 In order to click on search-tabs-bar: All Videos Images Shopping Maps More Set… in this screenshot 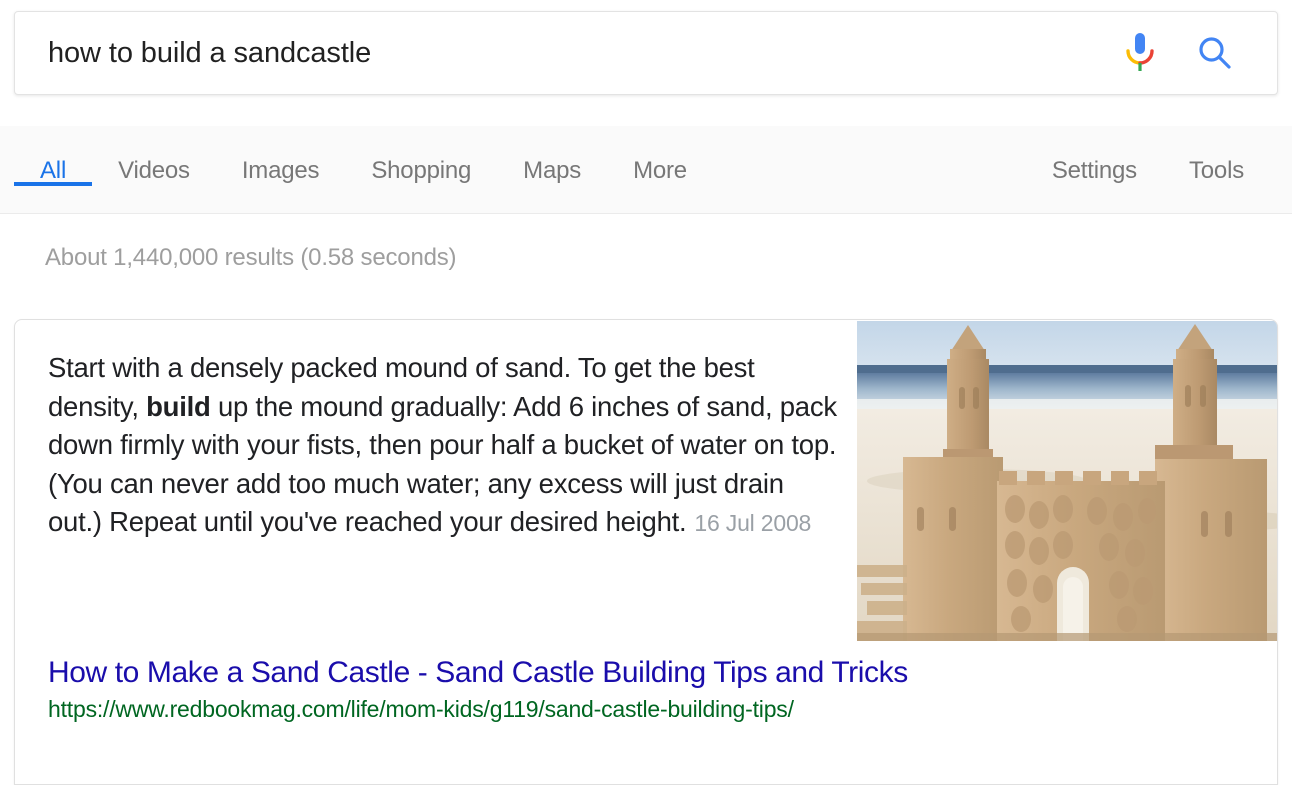, I will do `click(646, 170)`.